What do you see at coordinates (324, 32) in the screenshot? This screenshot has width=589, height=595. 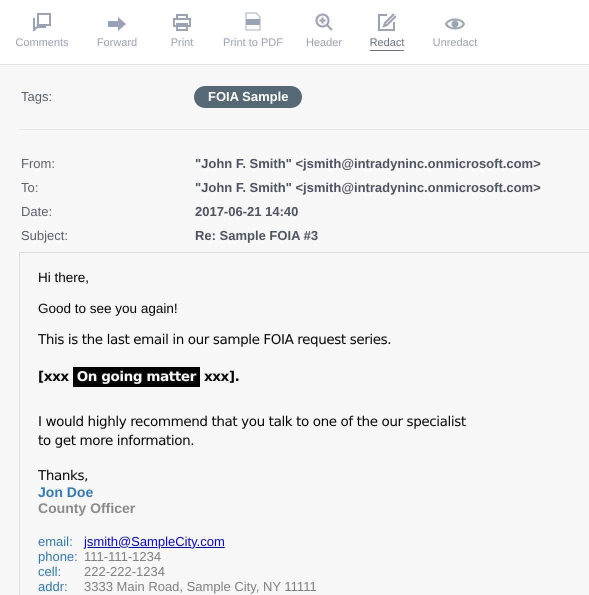 I see `toolbar-button: Header` at bounding box center [324, 32].